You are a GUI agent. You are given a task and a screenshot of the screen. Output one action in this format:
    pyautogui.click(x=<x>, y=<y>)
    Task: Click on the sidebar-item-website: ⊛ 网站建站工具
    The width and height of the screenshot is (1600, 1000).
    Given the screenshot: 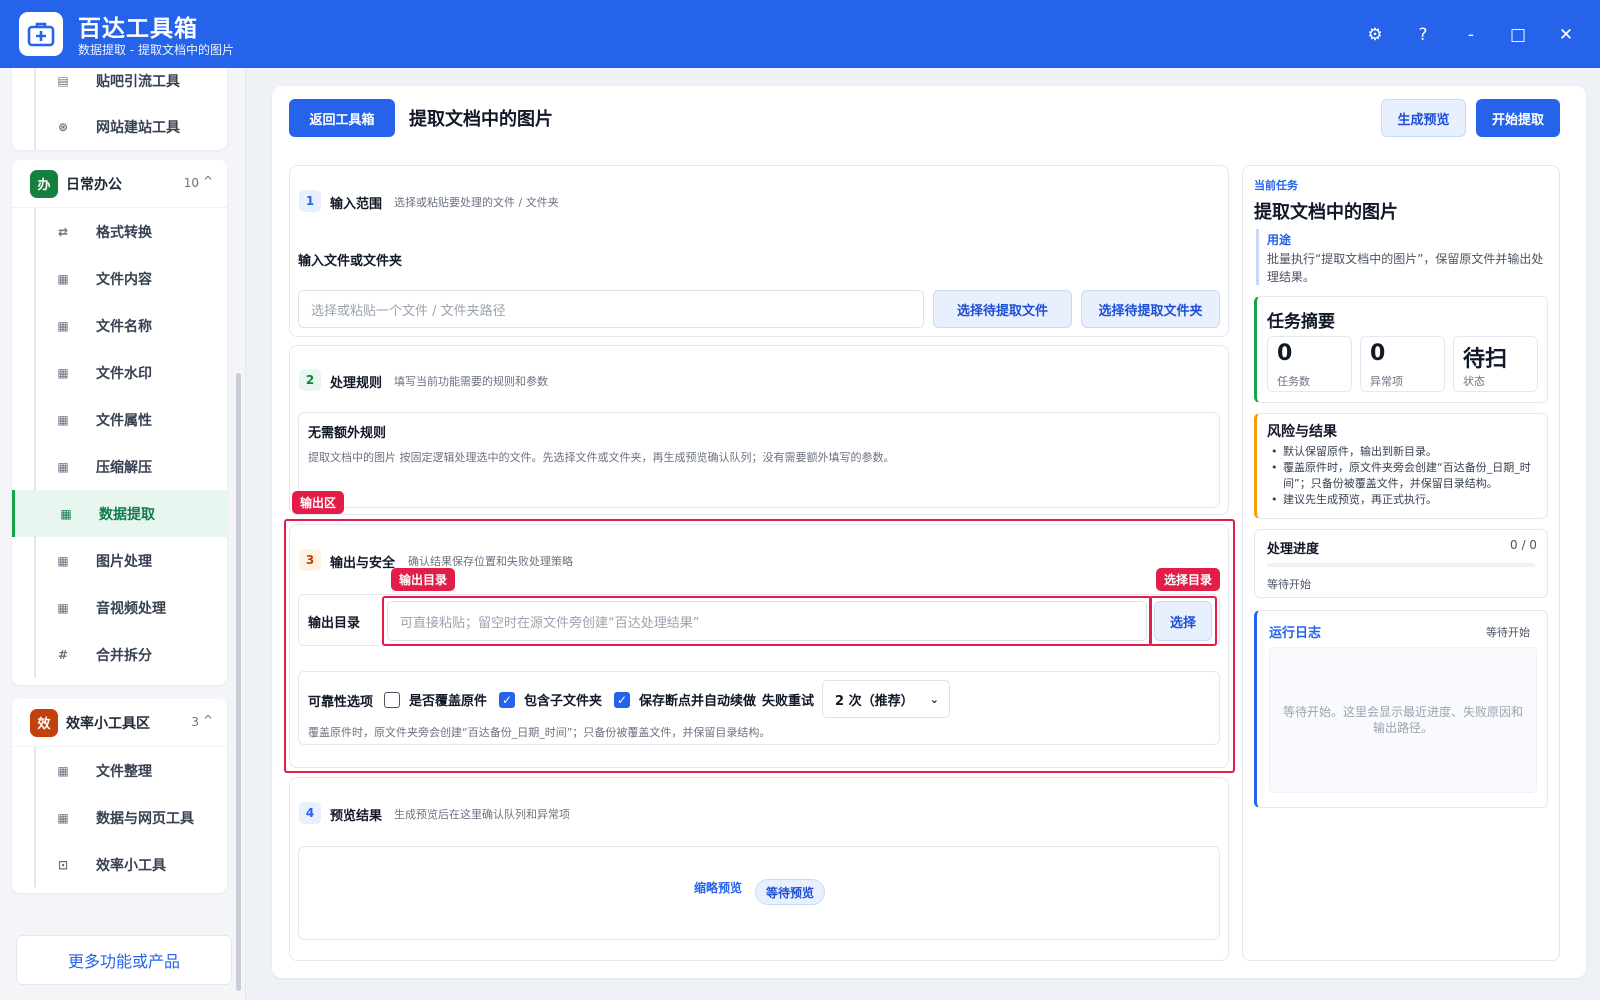 What is the action you would take?
    pyautogui.click(x=119, y=127)
    